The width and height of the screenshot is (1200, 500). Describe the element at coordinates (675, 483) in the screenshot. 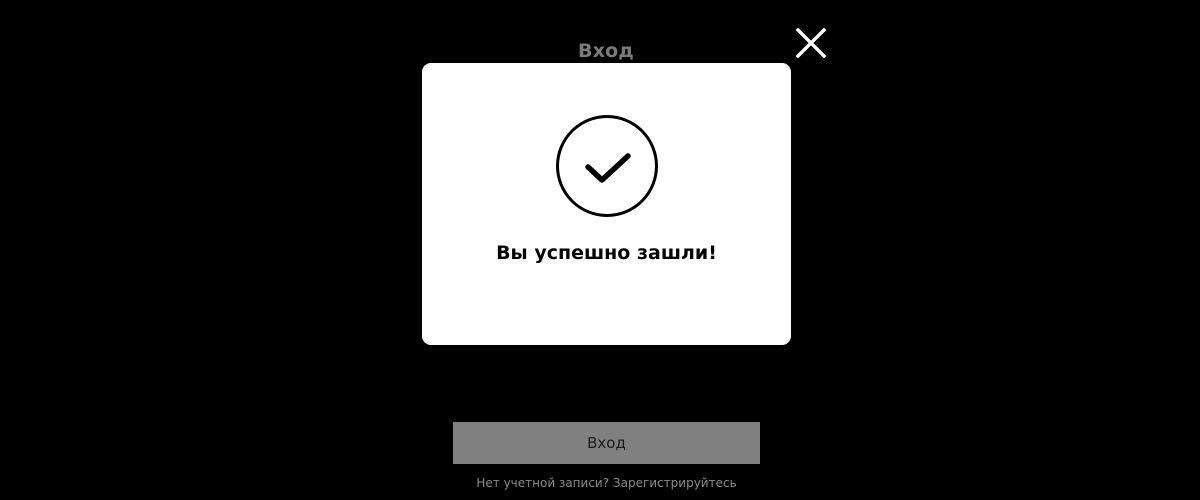

I see `register-link: Зарегистрируйтесь` at that location.